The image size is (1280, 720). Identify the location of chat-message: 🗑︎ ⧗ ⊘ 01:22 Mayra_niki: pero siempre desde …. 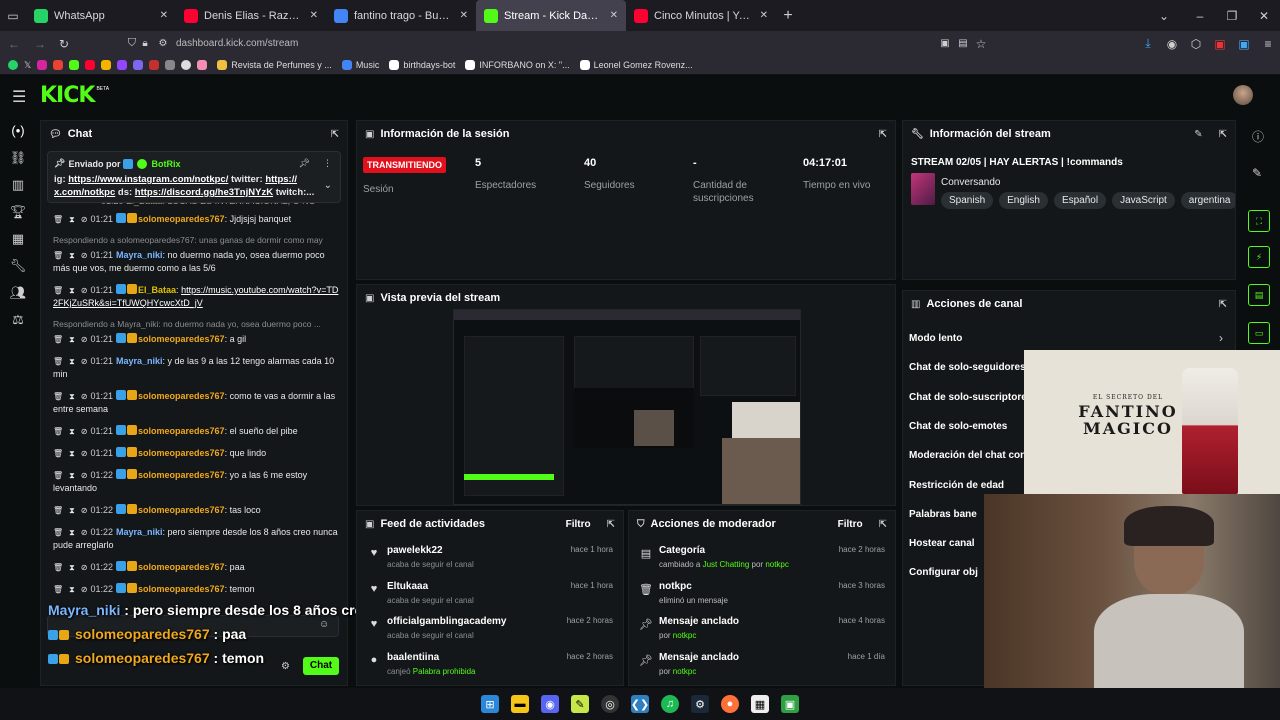
(194, 539).